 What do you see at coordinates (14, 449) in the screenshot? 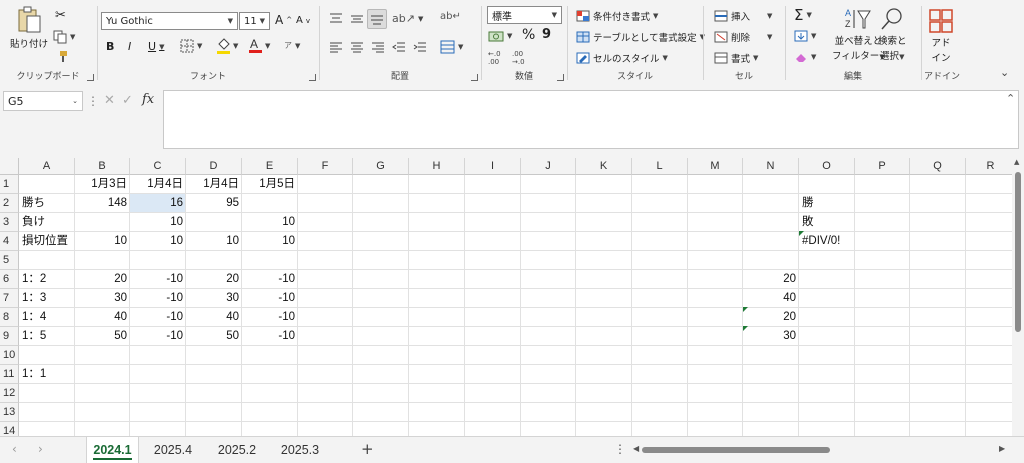
I see `prev-sheet-icon: ‹` at bounding box center [14, 449].